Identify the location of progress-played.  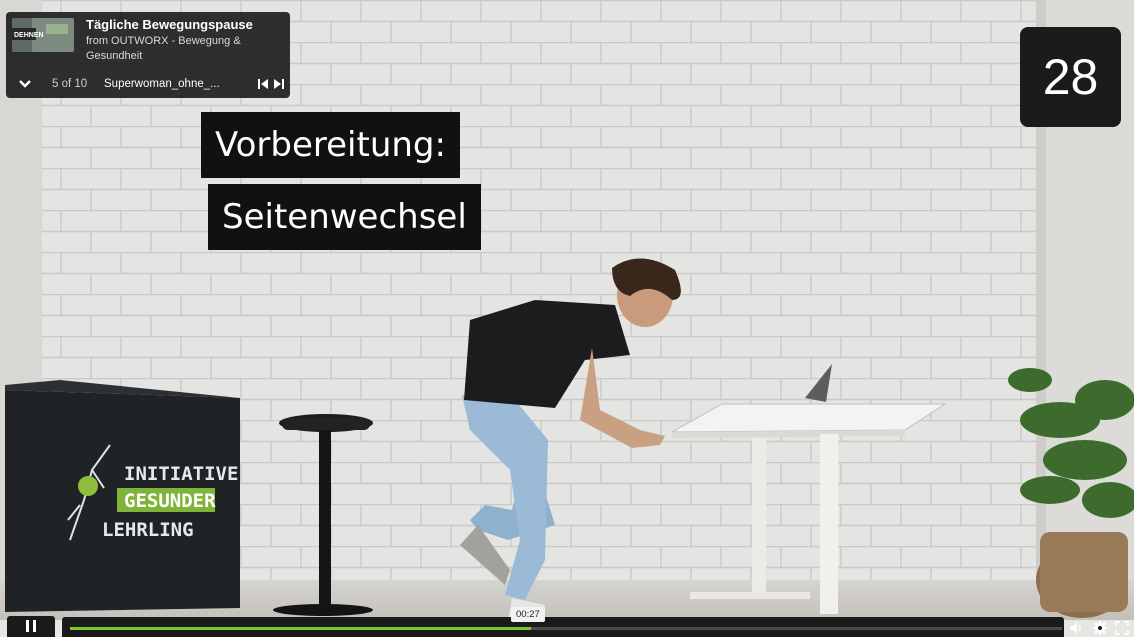
(301, 628).